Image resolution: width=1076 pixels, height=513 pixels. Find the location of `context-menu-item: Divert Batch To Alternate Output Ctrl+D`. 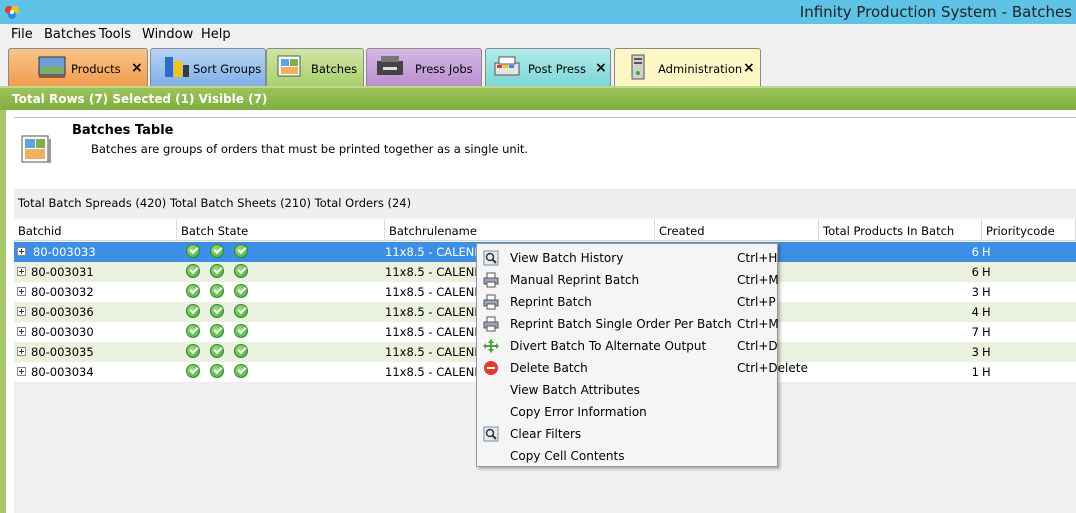

context-menu-item: Divert Batch To Alternate Output Ctrl+D is located at coordinates (627, 346).